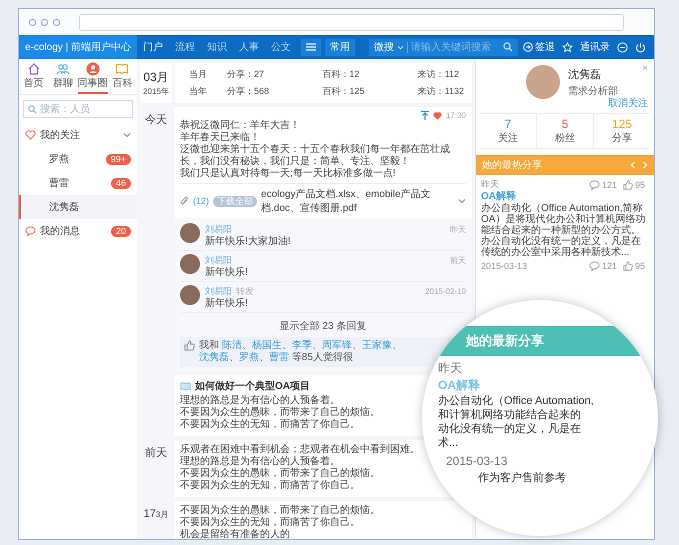 The image size is (679, 545). What do you see at coordinates (156, 514) in the screenshot?
I see `day-label: 173月` at bounding box center [156, 514].